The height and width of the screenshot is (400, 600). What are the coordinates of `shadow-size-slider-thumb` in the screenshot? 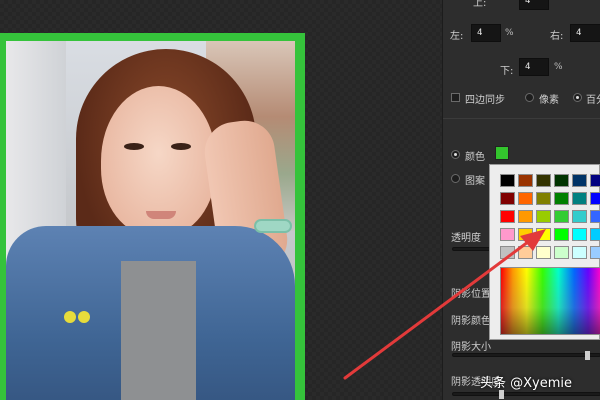 It's located at (587, 355).